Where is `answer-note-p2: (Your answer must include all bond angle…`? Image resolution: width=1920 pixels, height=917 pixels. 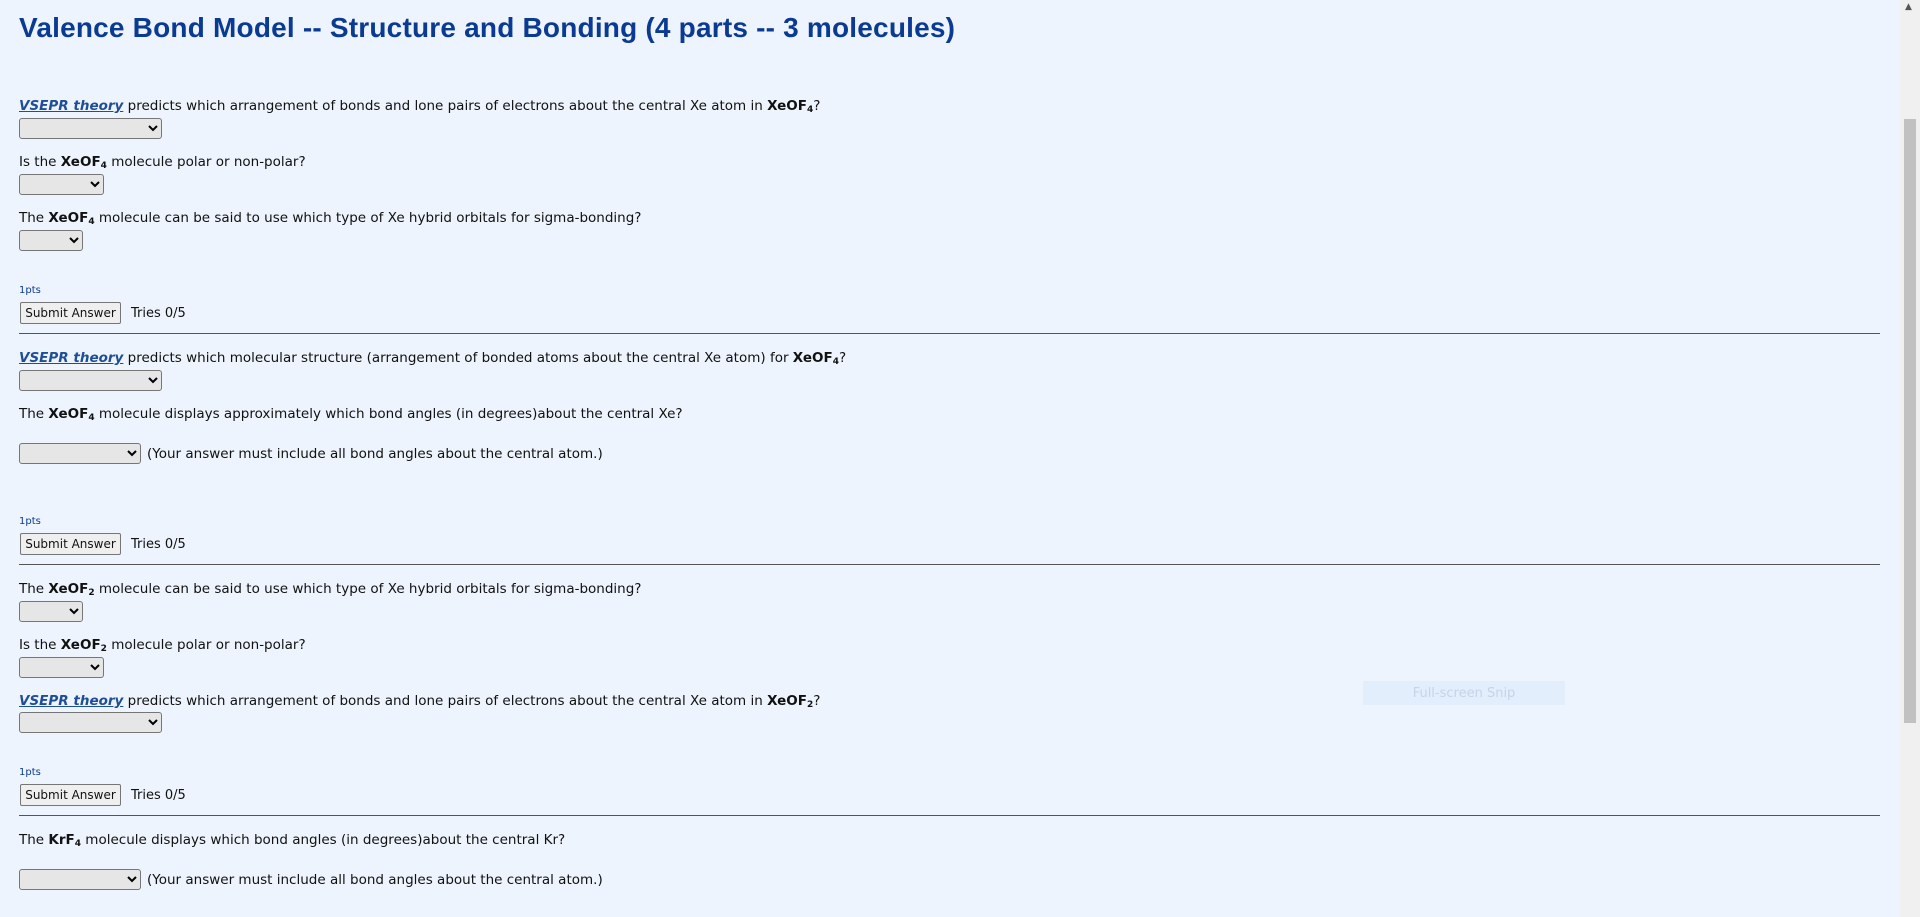
answer-note-p2: (Your answer must include all bond angle… is located at coordinates (375, 454).